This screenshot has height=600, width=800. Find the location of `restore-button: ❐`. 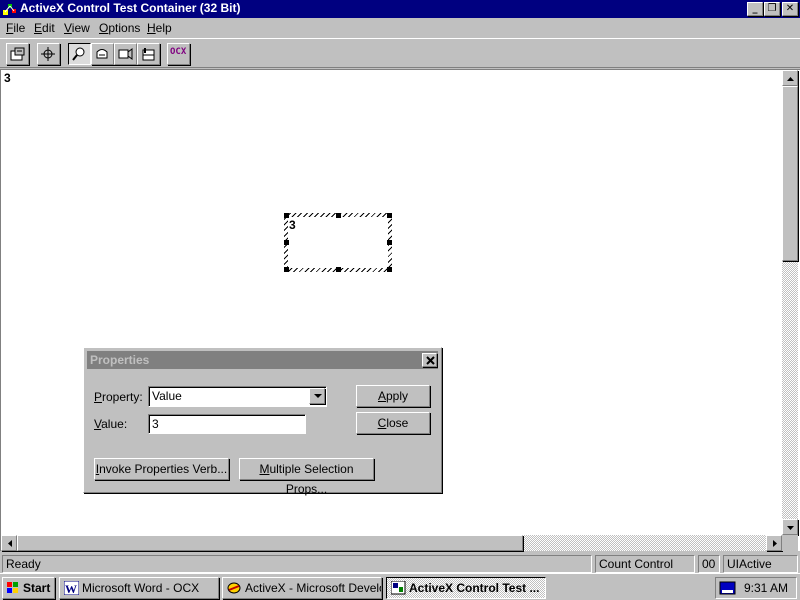

restore-button: ❐ is located at coordinates (772, 9).